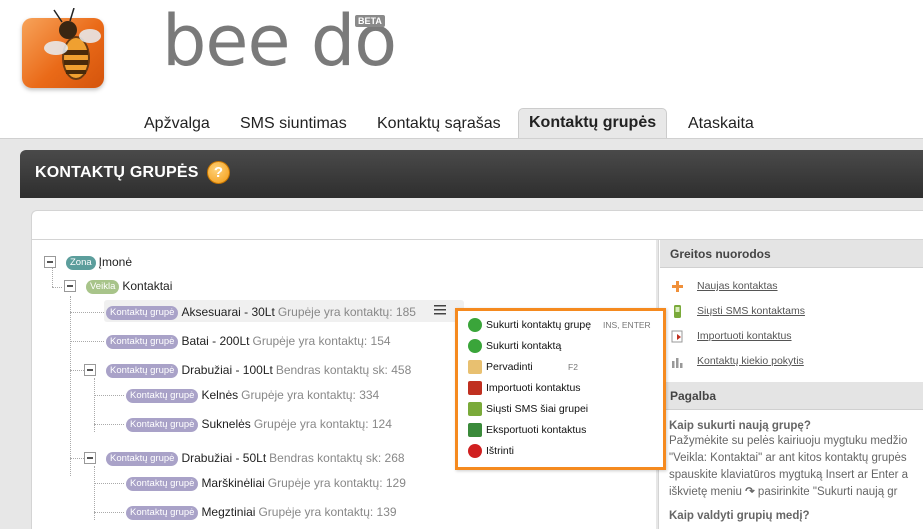 This screenshot has width=923, height=529. What do you see at coordinates (461, 144) in the screenshot?
I see `nav-divider` at bounding box center [461, 144].